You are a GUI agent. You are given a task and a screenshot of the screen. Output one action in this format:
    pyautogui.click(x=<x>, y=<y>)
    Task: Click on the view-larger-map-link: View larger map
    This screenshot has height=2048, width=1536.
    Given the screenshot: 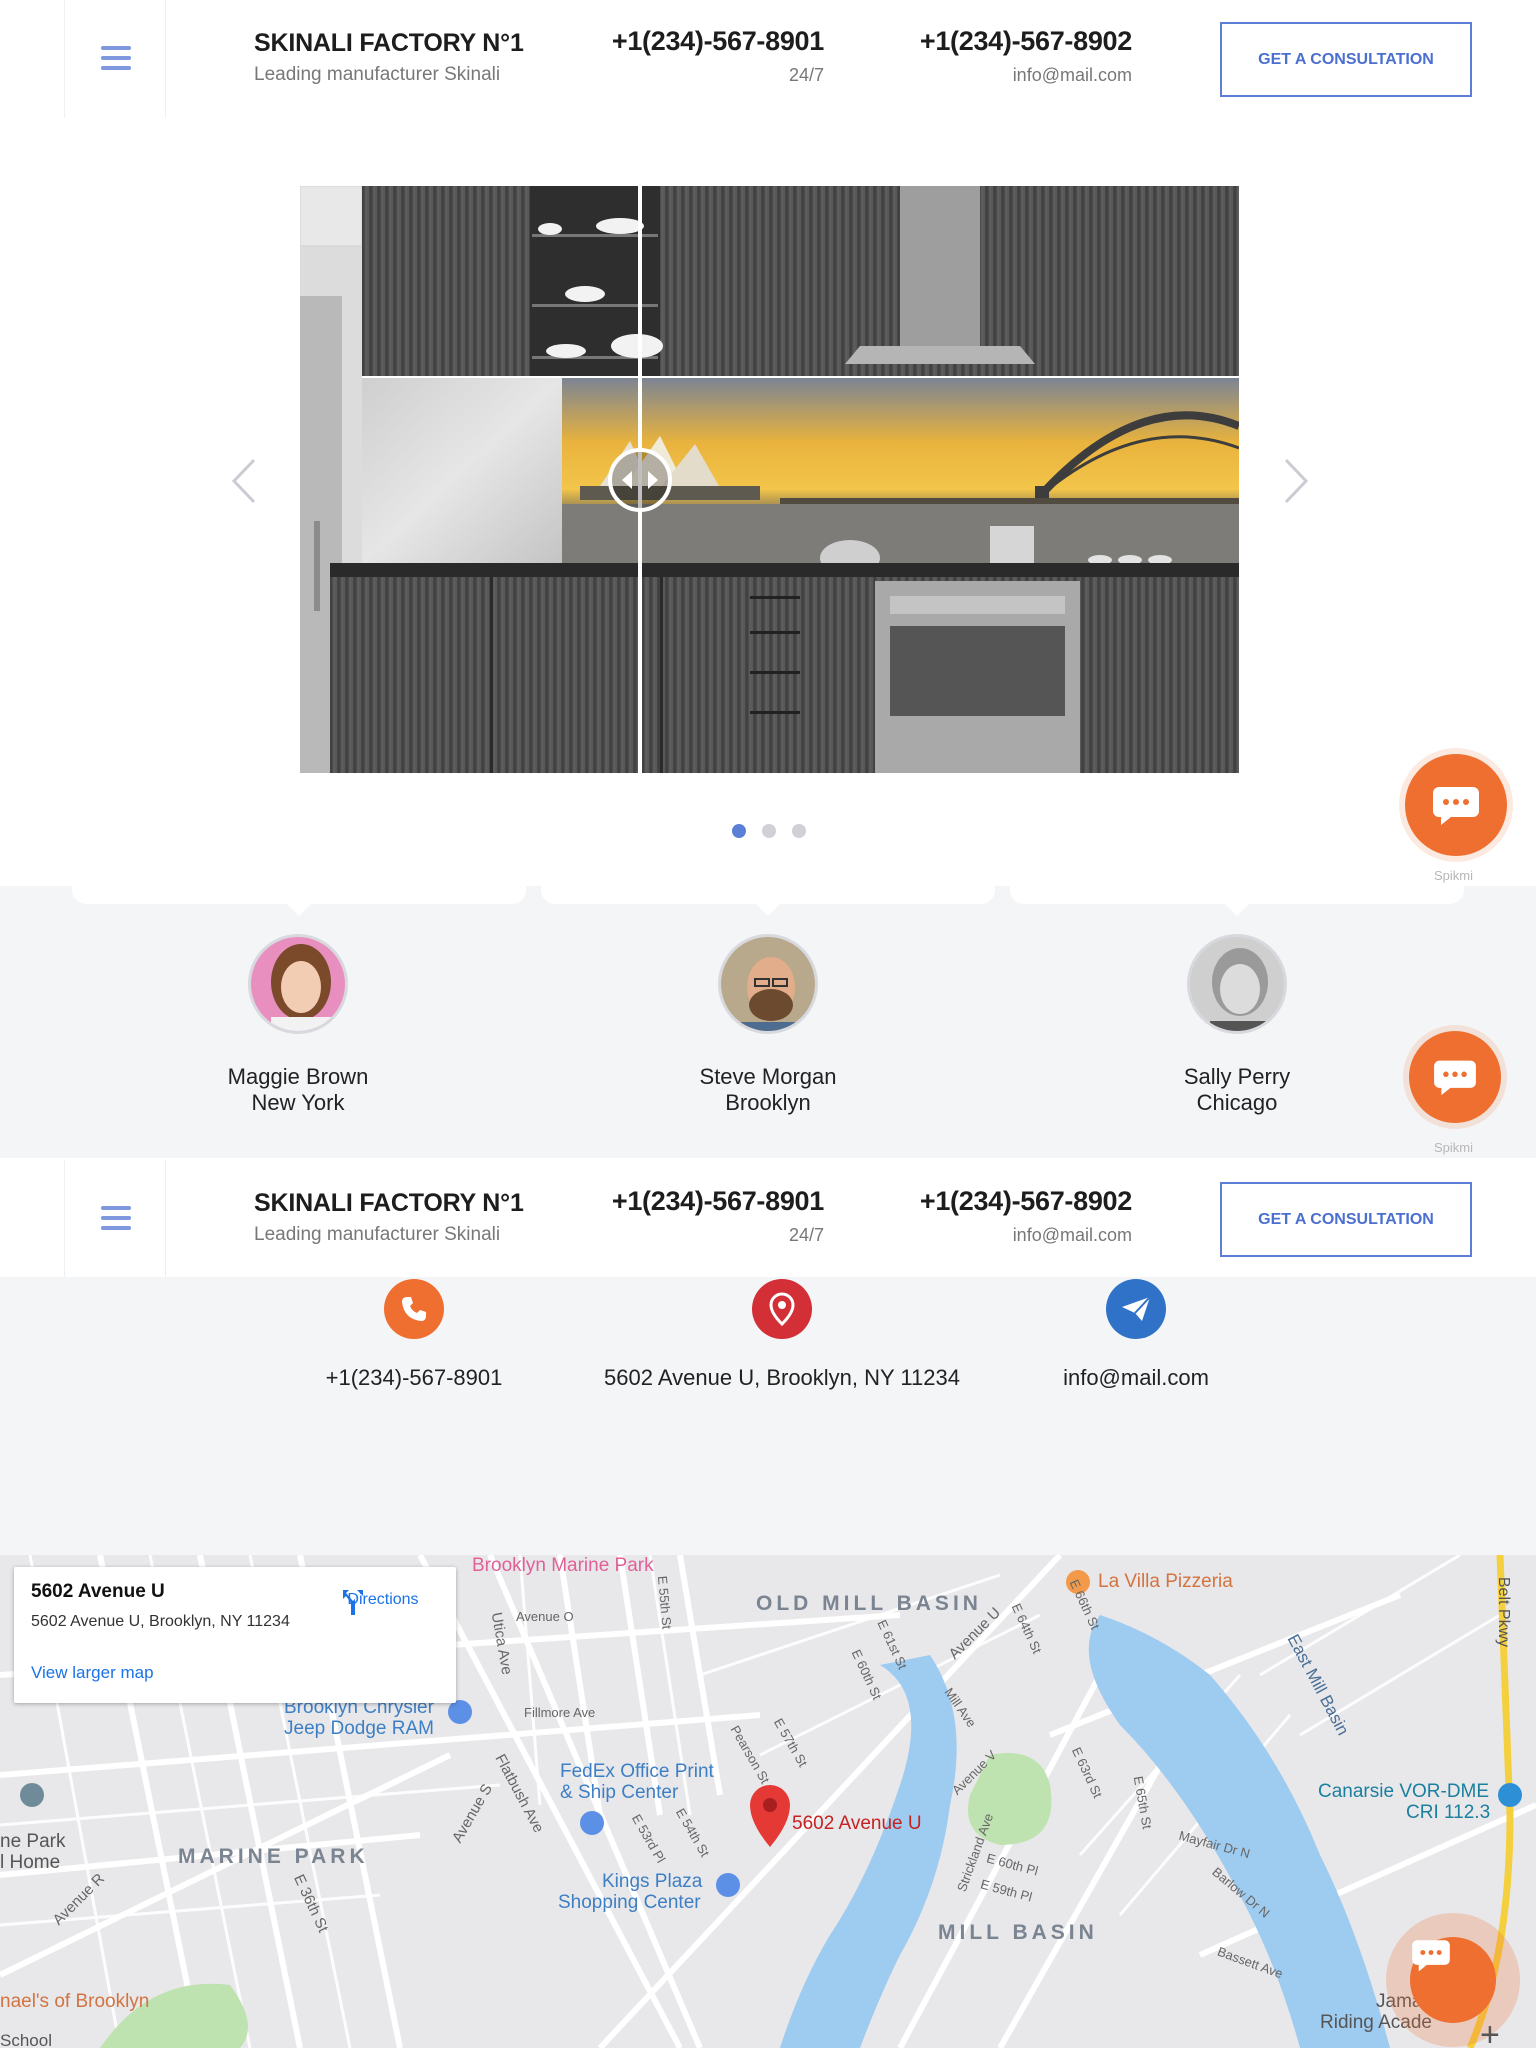 What is the action you would take?
    pyautogui.click(x=92, y=1673)
    